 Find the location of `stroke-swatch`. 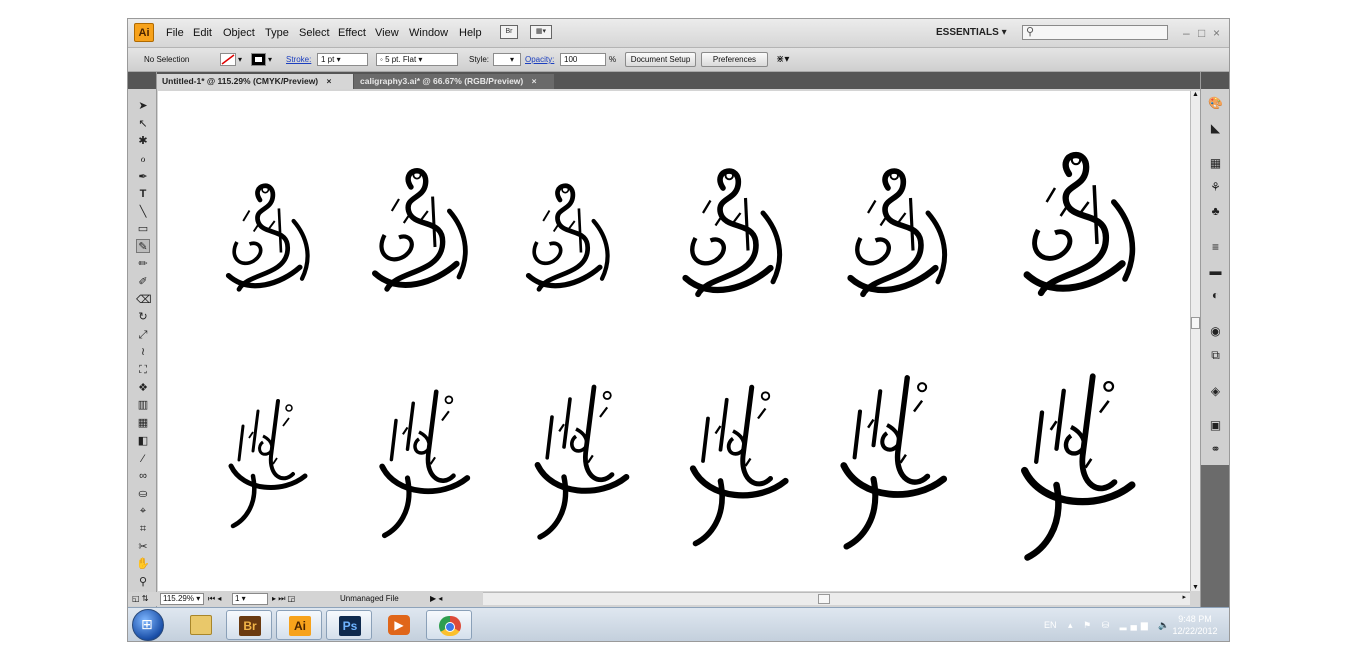

stroke-swatch is located at coordinates (258, 59).